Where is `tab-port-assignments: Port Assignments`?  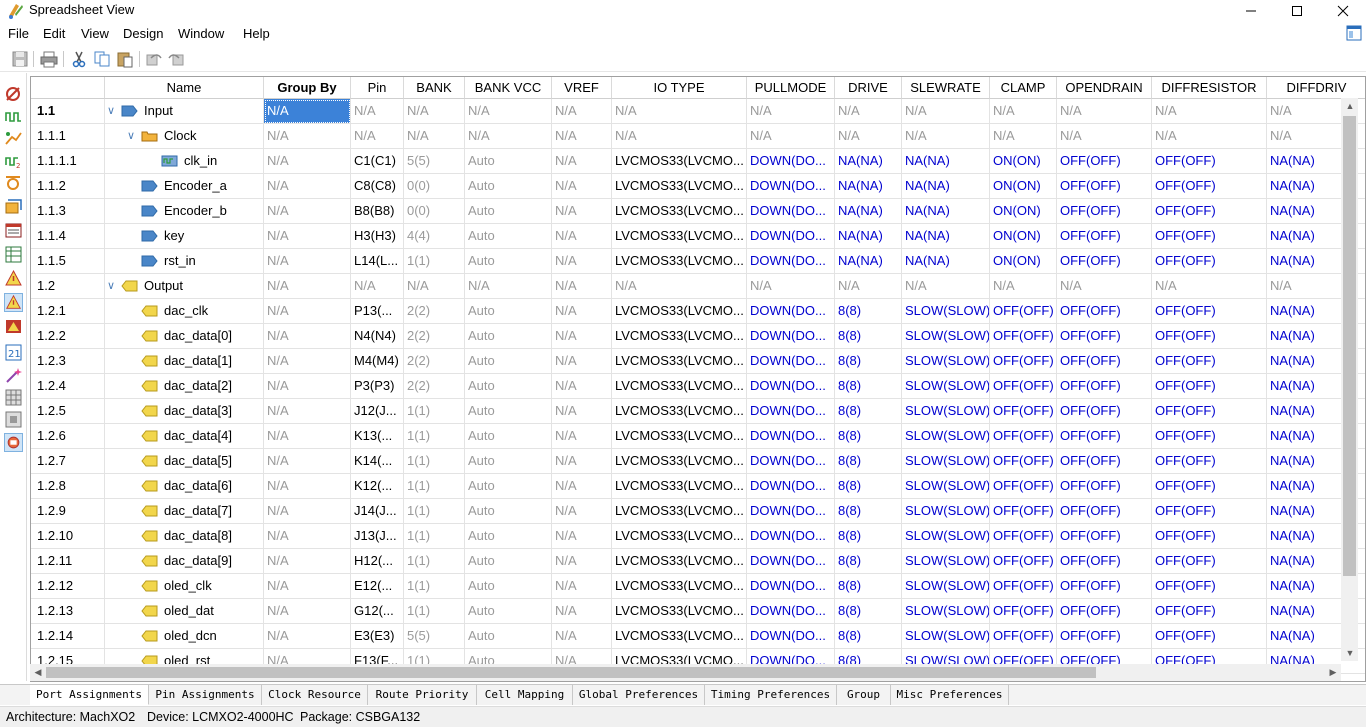 tab-port-assignments: Port Assignments is located at coordinates (89, 695).